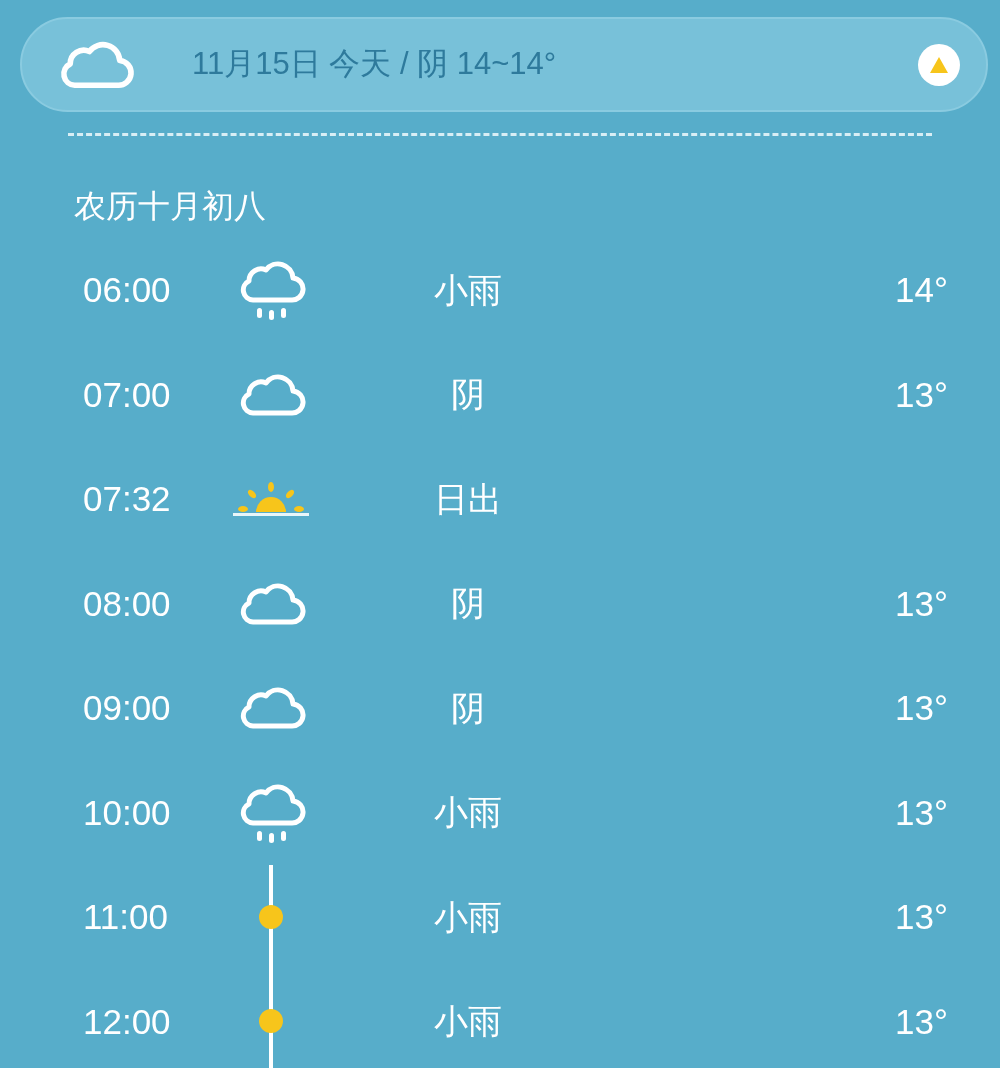 This screenshot has height=1068, width=1000. Describe the element at coordinates (170, 206) in the screenshot. I see `lunar-date: 农历十月初八` at that location.